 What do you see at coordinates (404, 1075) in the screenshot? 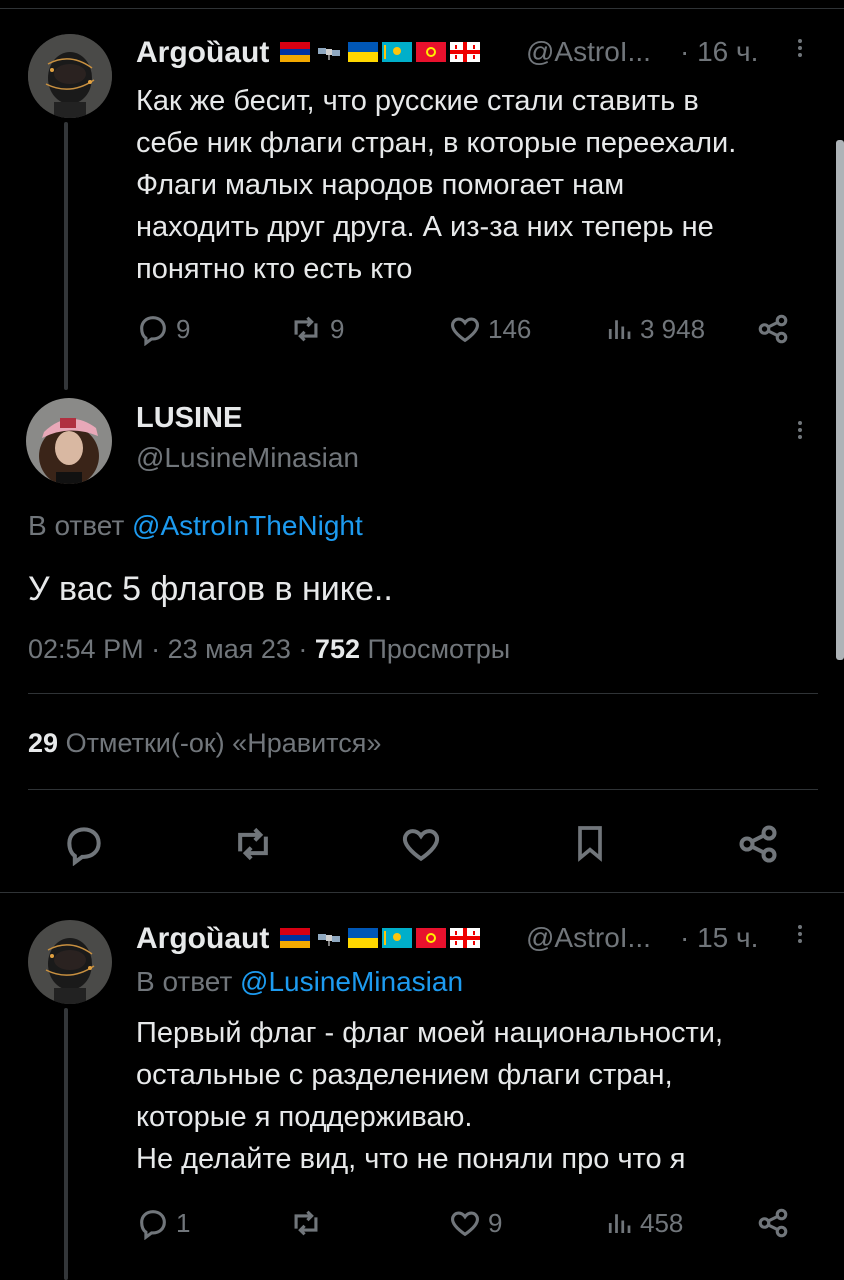
I see `text-line: остальные с разделением флаги стран,` at bounding box center [404, 1075].